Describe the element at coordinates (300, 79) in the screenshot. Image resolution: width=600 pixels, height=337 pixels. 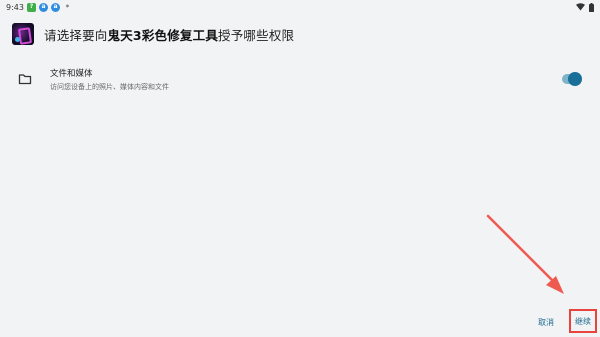
I see `permission-row-files-media: 文件和媒体 访问您设备上的照片、媒体内容和文件` at that location.